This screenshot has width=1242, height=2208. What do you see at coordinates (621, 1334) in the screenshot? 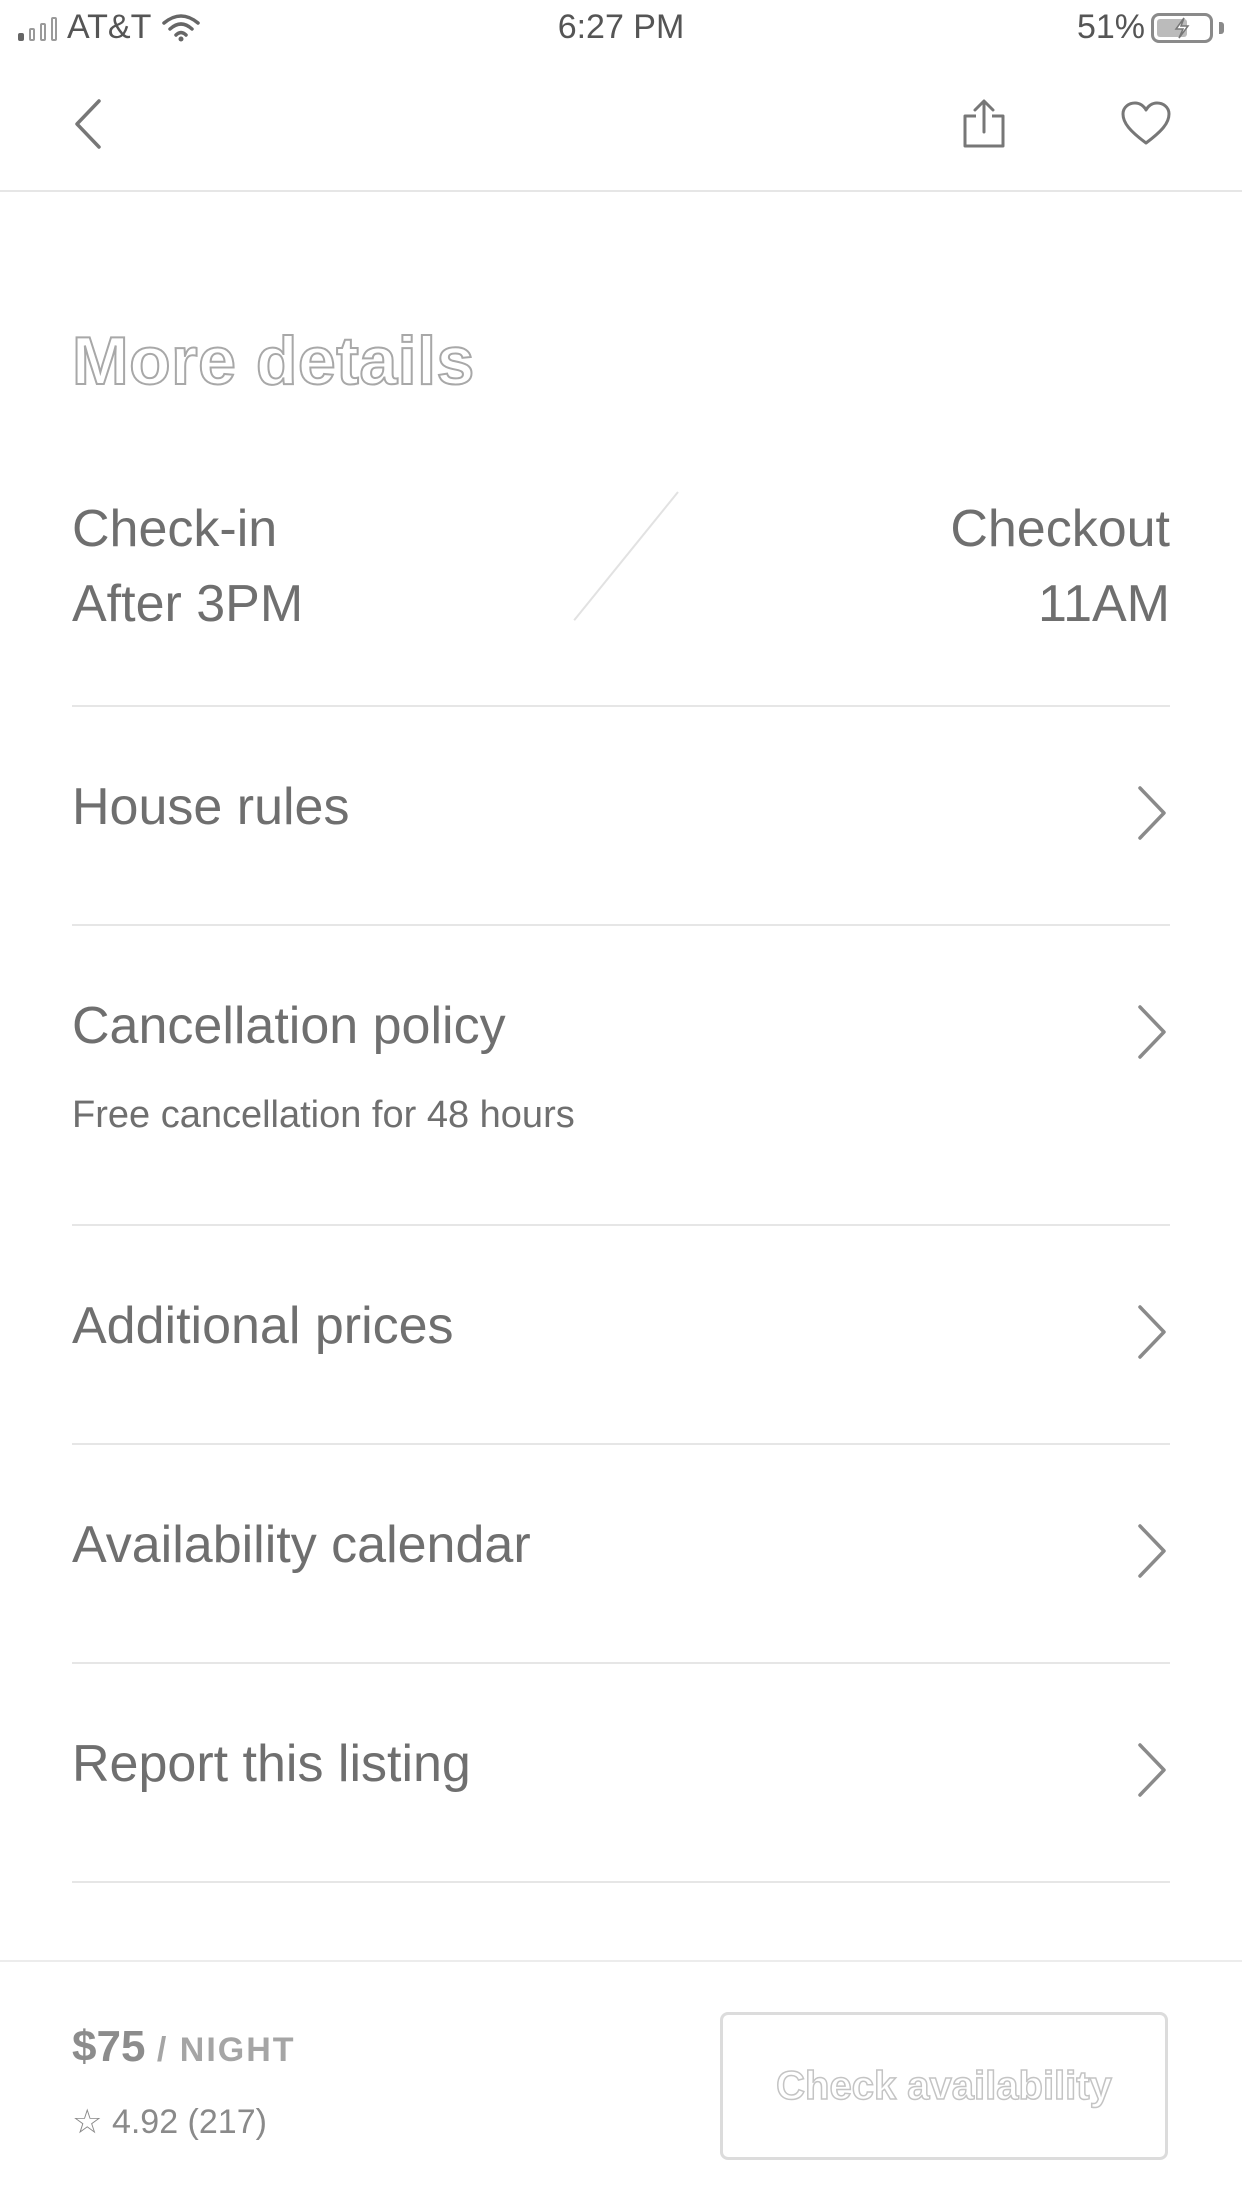
I see `row-additional-prices: Additional prices` at bounding box center [621, 1334].